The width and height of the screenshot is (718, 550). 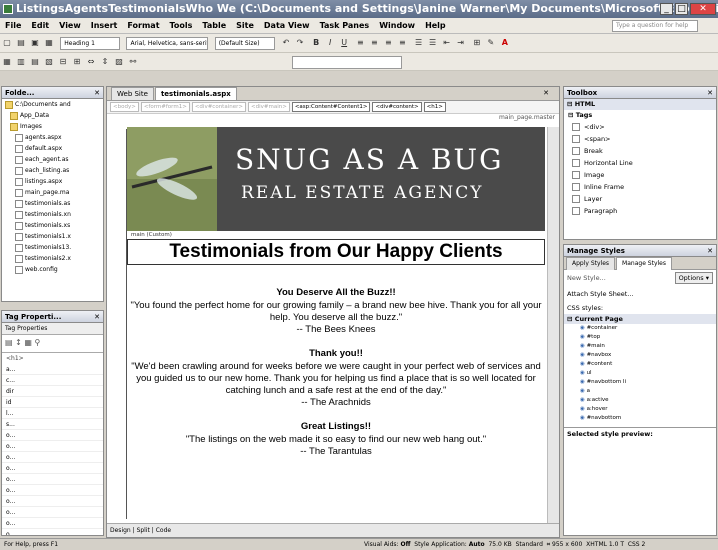 I want to click on tab-testimonials: testimonials.aspx, so click(x=195, y=93).